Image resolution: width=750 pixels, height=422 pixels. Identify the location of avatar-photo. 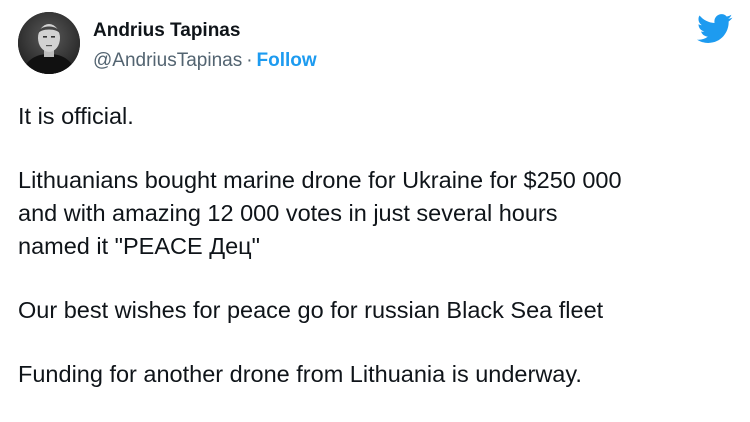
(49, 43).